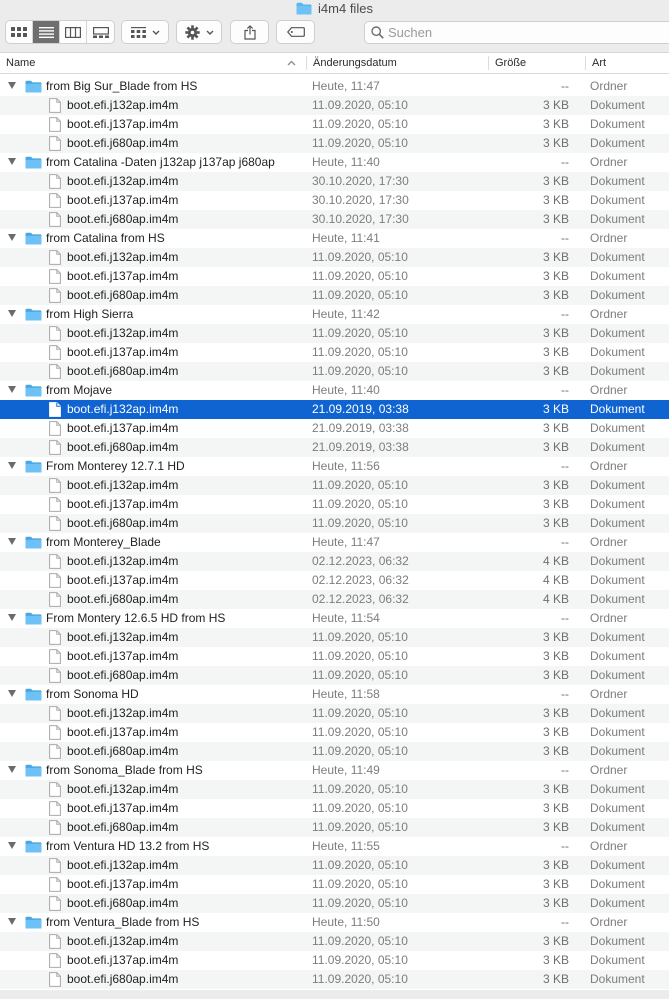  Describe the element at coordinates (334, 26) in the screenshot. I see `toolbar: i4m4 files` at that location.